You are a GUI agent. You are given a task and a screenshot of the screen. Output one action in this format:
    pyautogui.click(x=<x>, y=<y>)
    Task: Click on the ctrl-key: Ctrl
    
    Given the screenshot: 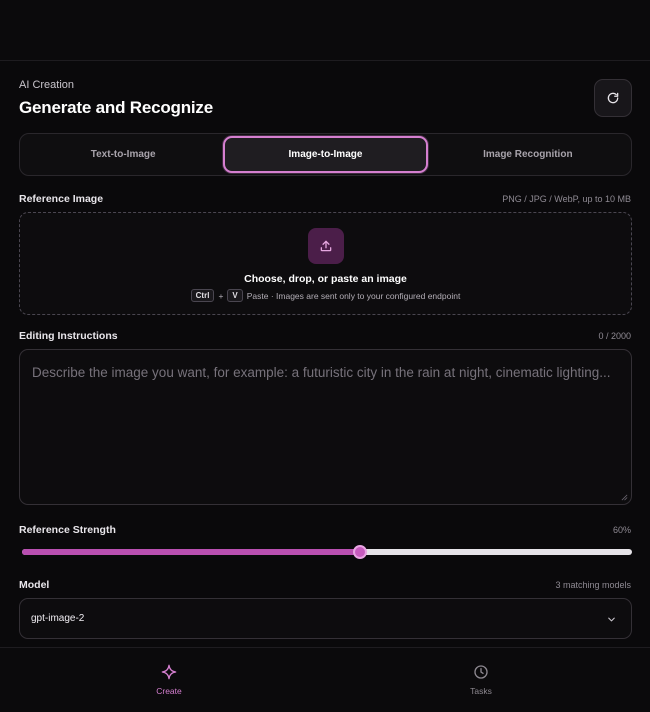 What is the action you would take?
    pyautogui.click(x=202, y=295)
    